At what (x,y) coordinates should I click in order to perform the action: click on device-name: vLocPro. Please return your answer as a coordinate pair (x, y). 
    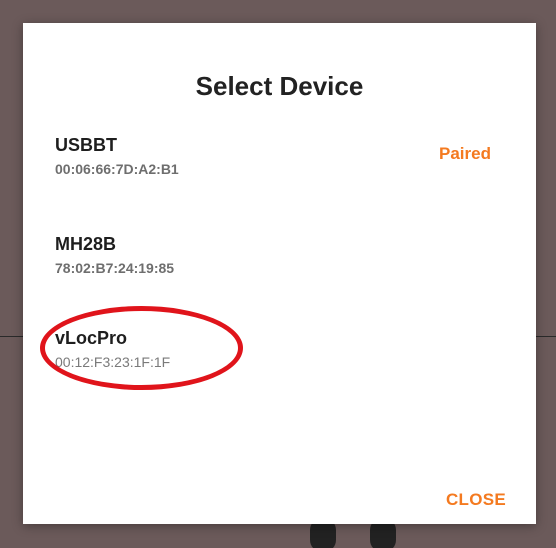
    Looking at the image, I should click on (91, 338).